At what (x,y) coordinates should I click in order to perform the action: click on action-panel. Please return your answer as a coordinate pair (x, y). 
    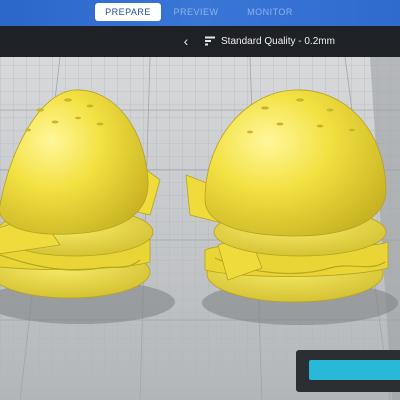
    Looking at the image, I should click on (348, 371).